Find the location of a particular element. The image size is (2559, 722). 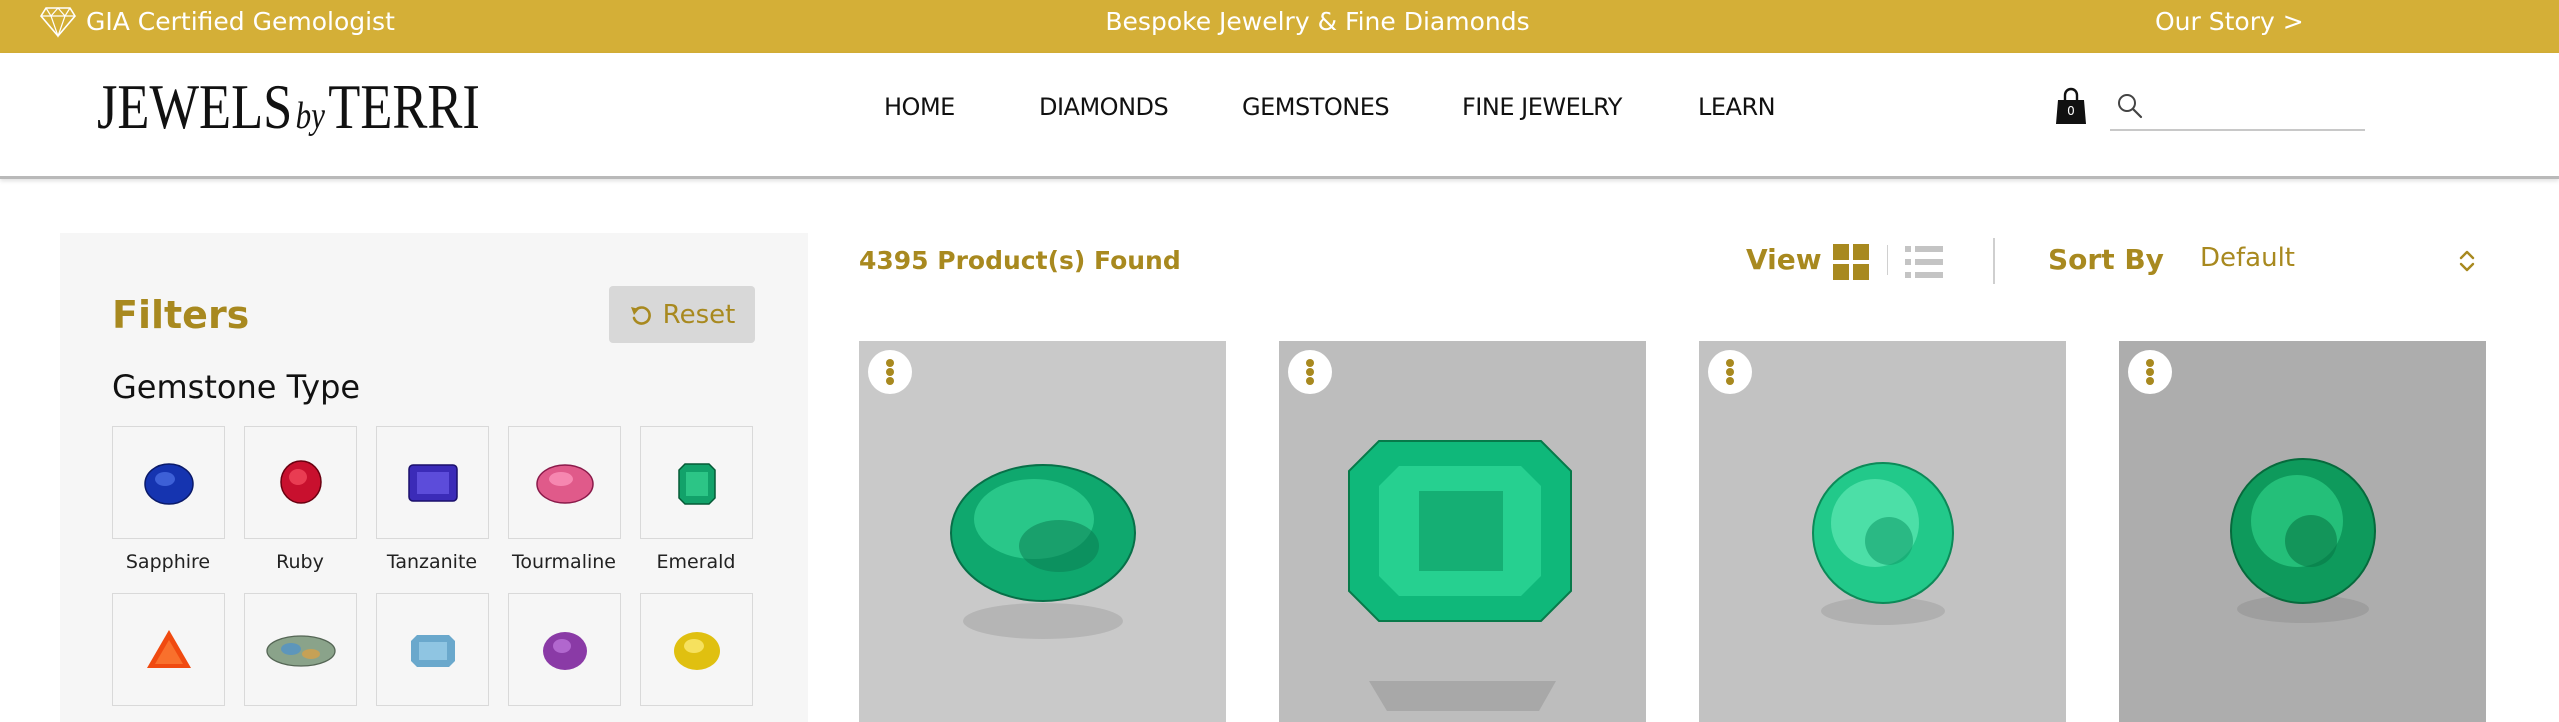

gem-tile-sapphire is located at coordinates (168, 482).